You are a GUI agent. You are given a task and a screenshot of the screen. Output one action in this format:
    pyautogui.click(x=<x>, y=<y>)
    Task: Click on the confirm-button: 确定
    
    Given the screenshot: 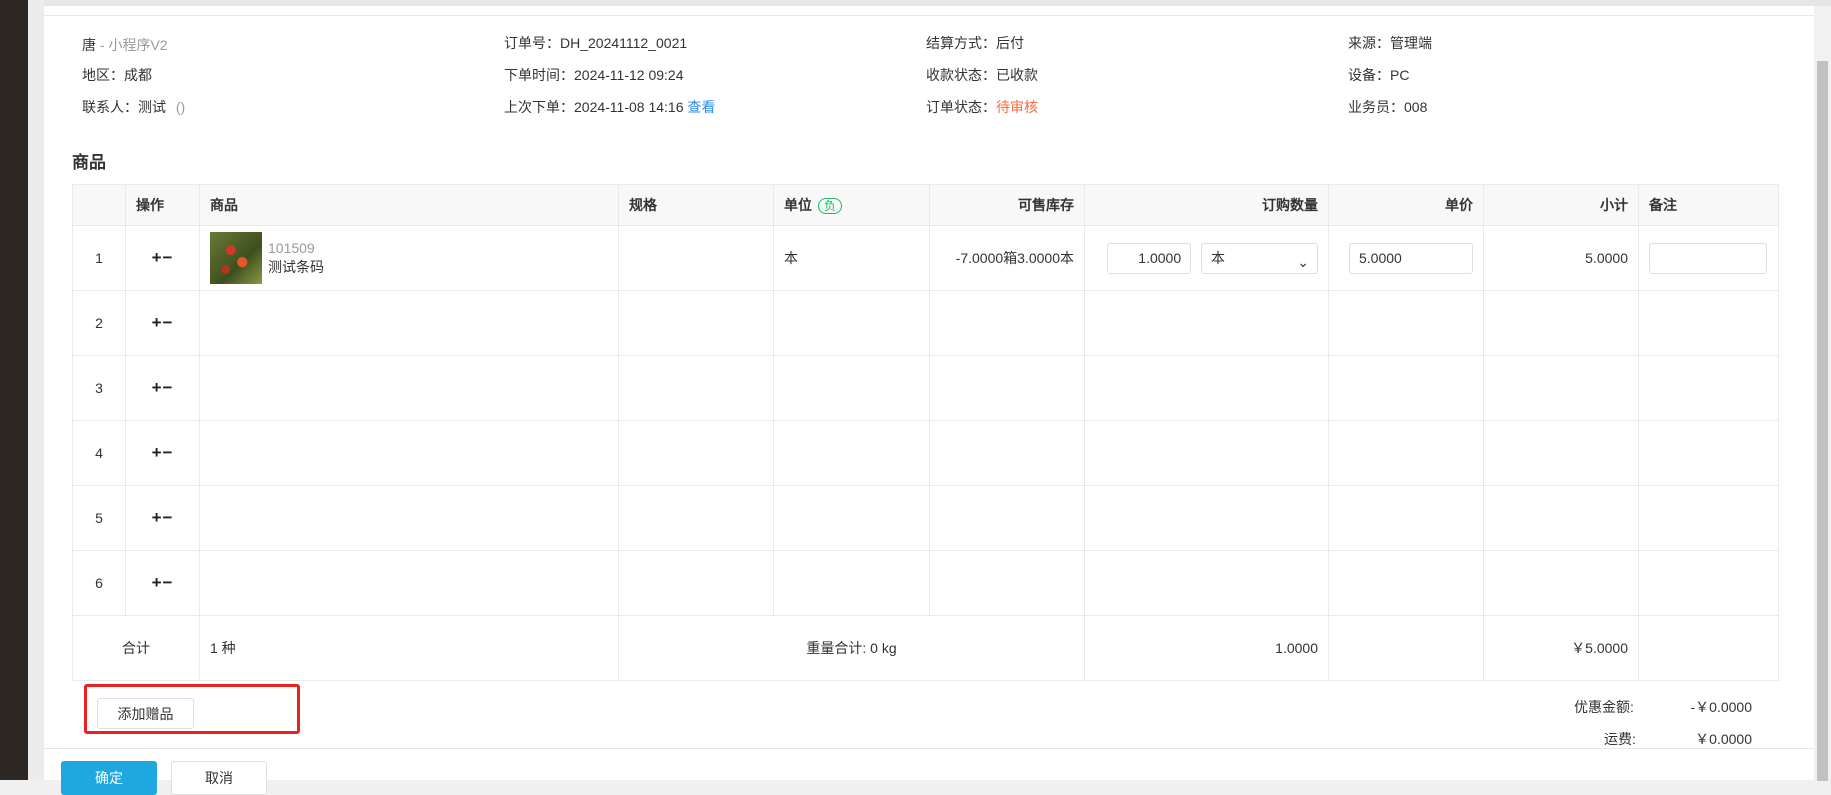 What is the action you would take?
    pyautogui.click(x=109, y=778)
    